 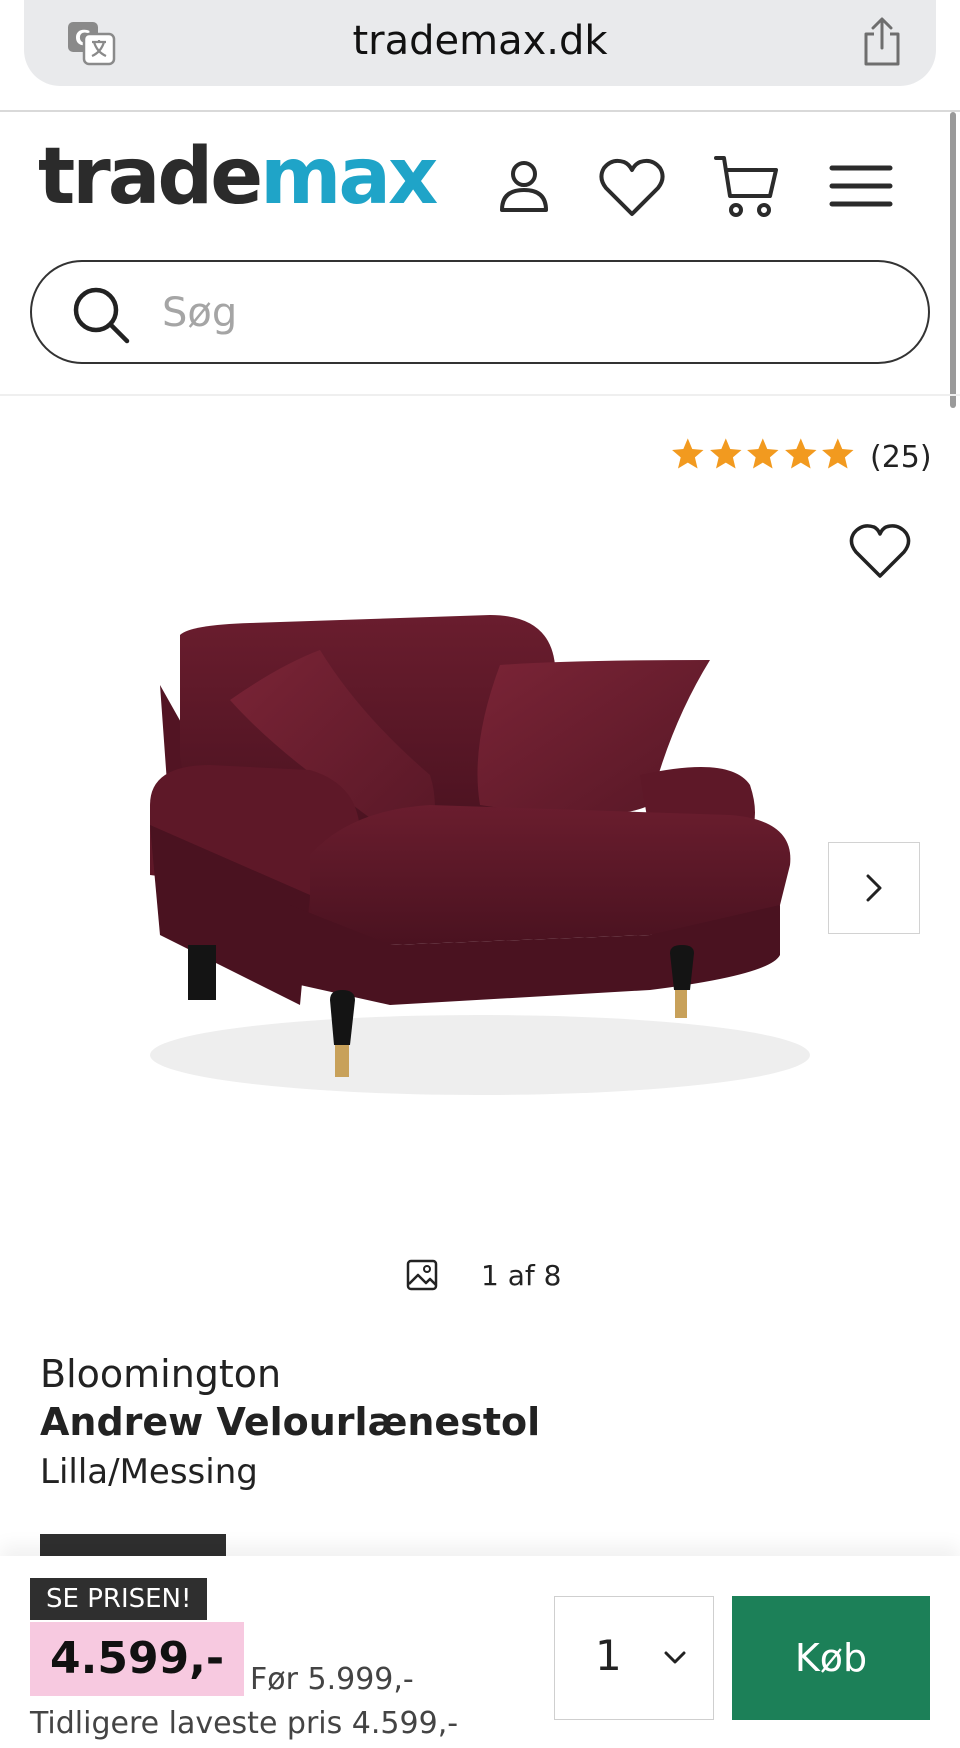 I want to click on quantity-select: 1, so click(x=634, y=1658).